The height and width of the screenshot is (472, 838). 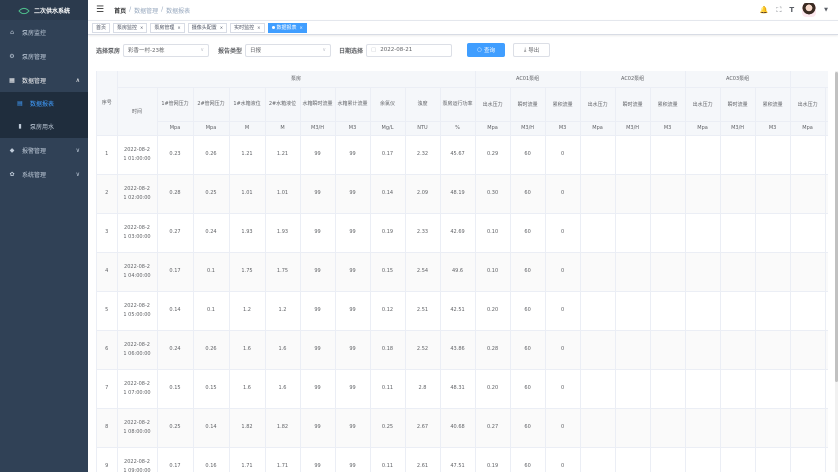 What do you see at coordinates (764, 10) in the screenshot?
I see `bell-icon: 🔔` at bounding box center [764, 10].